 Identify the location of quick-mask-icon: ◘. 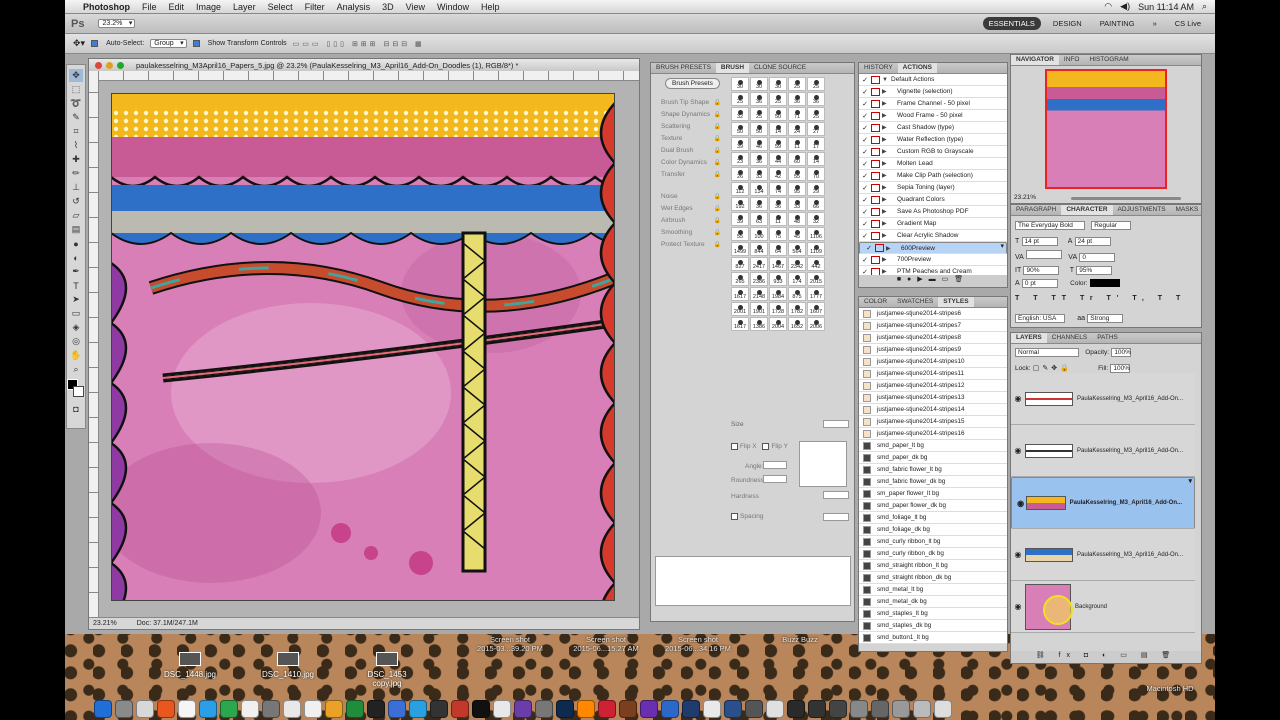
(76, 408).